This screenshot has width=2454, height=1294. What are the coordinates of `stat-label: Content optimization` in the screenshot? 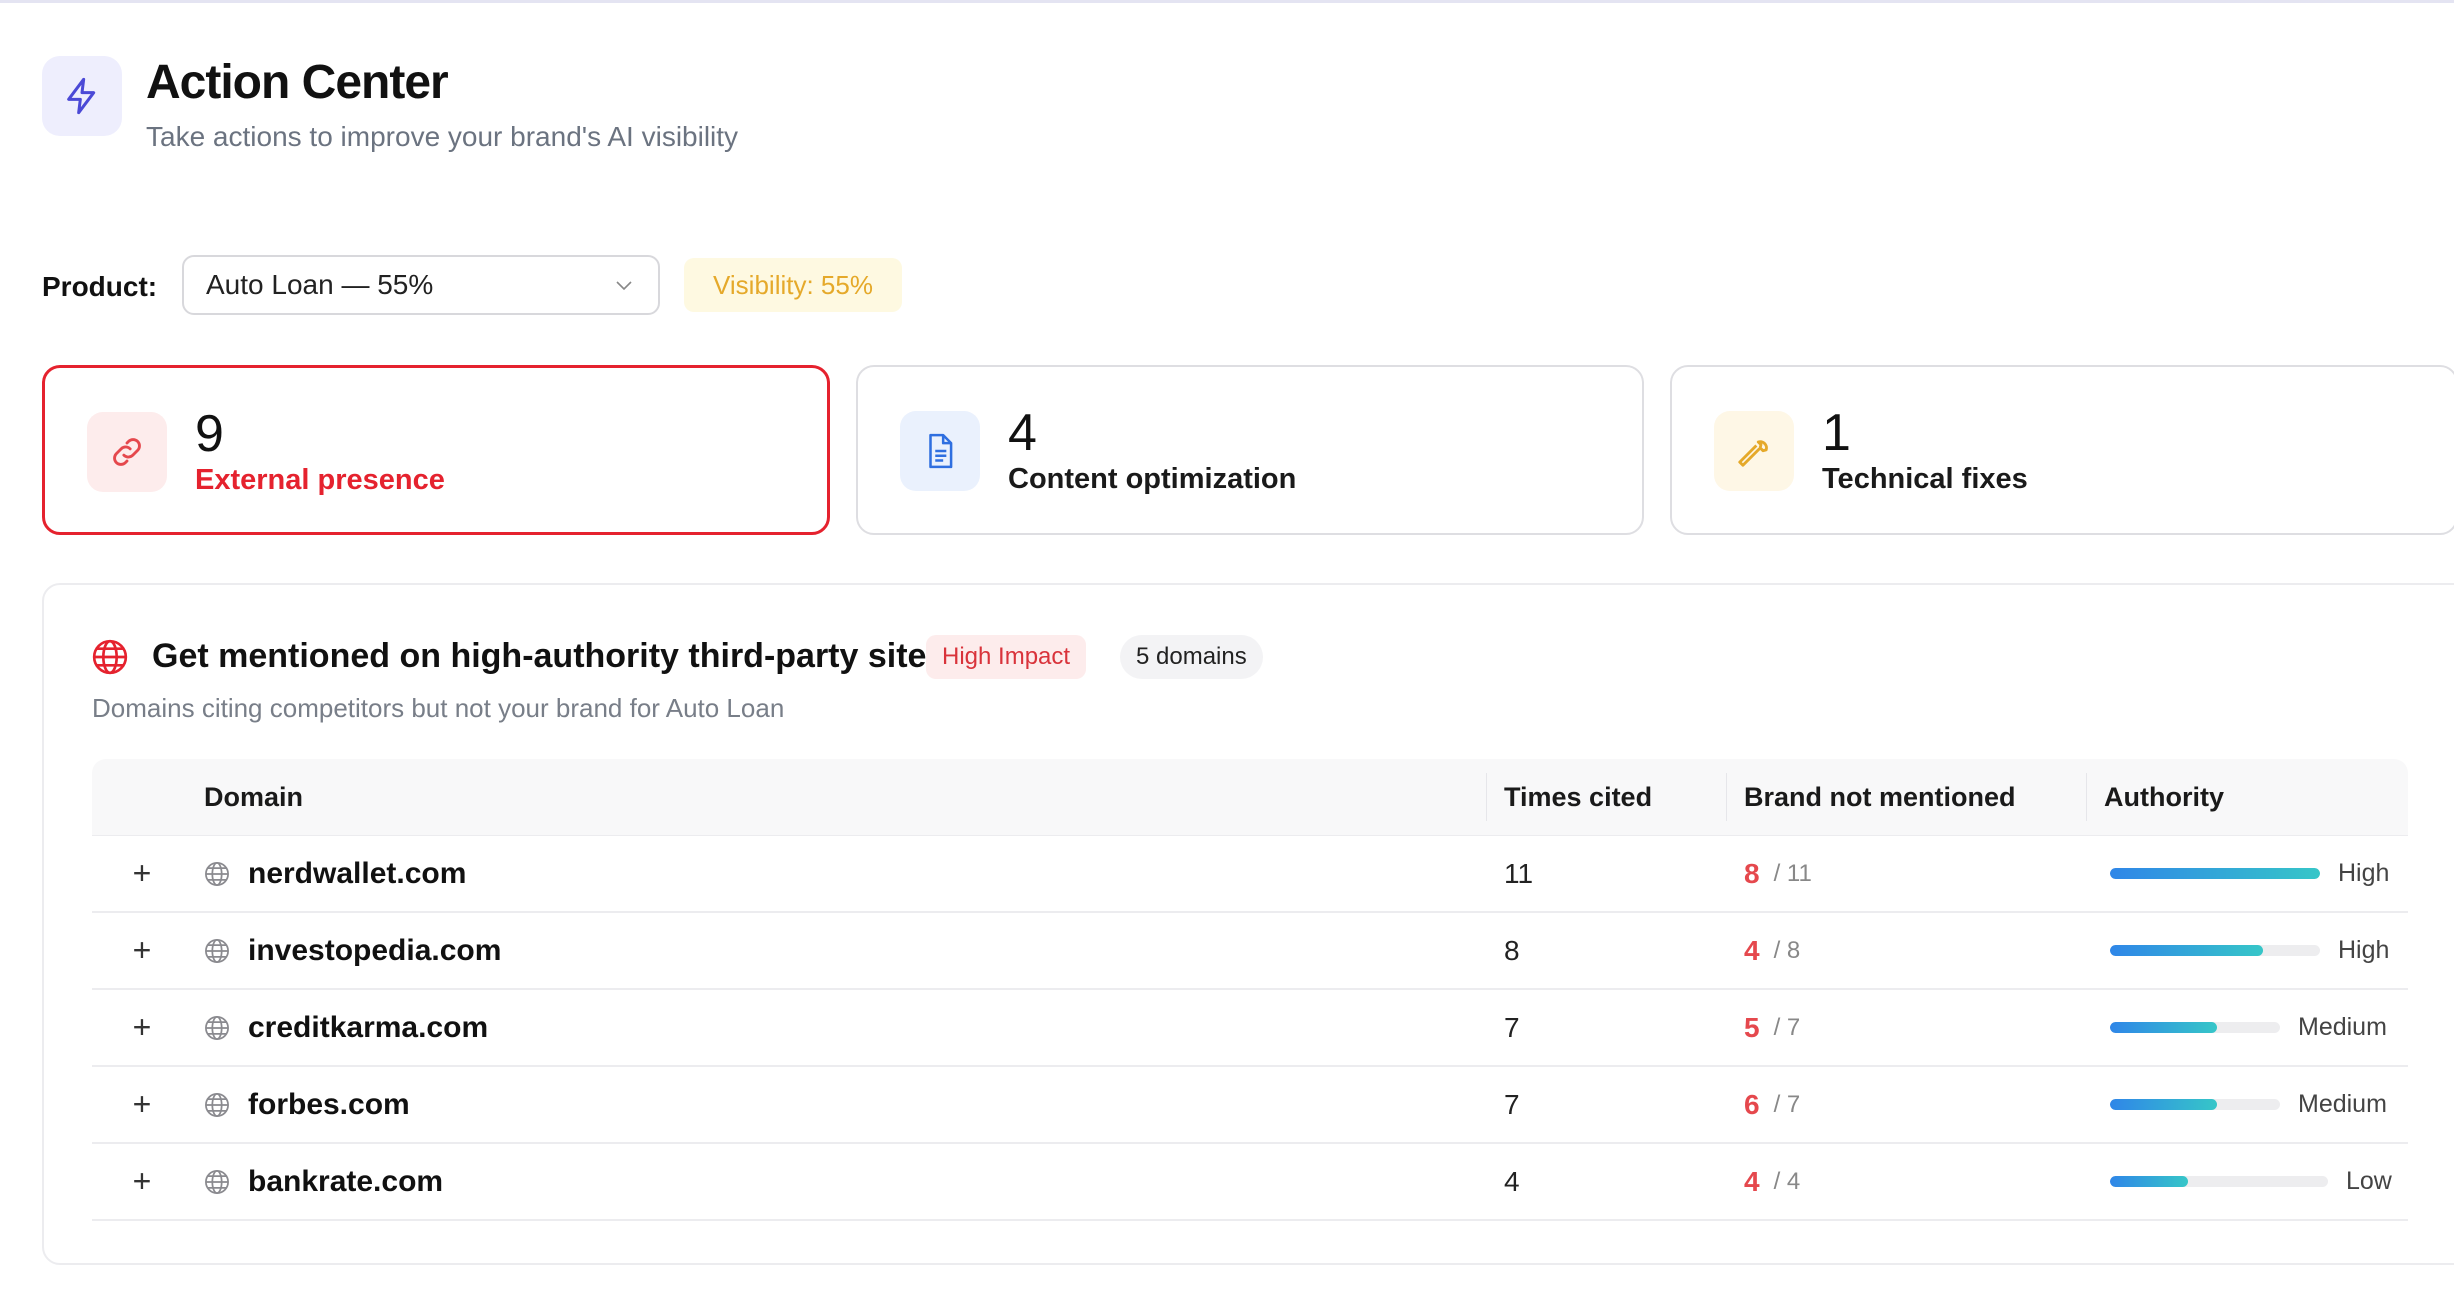 It's located at (1152, 479).